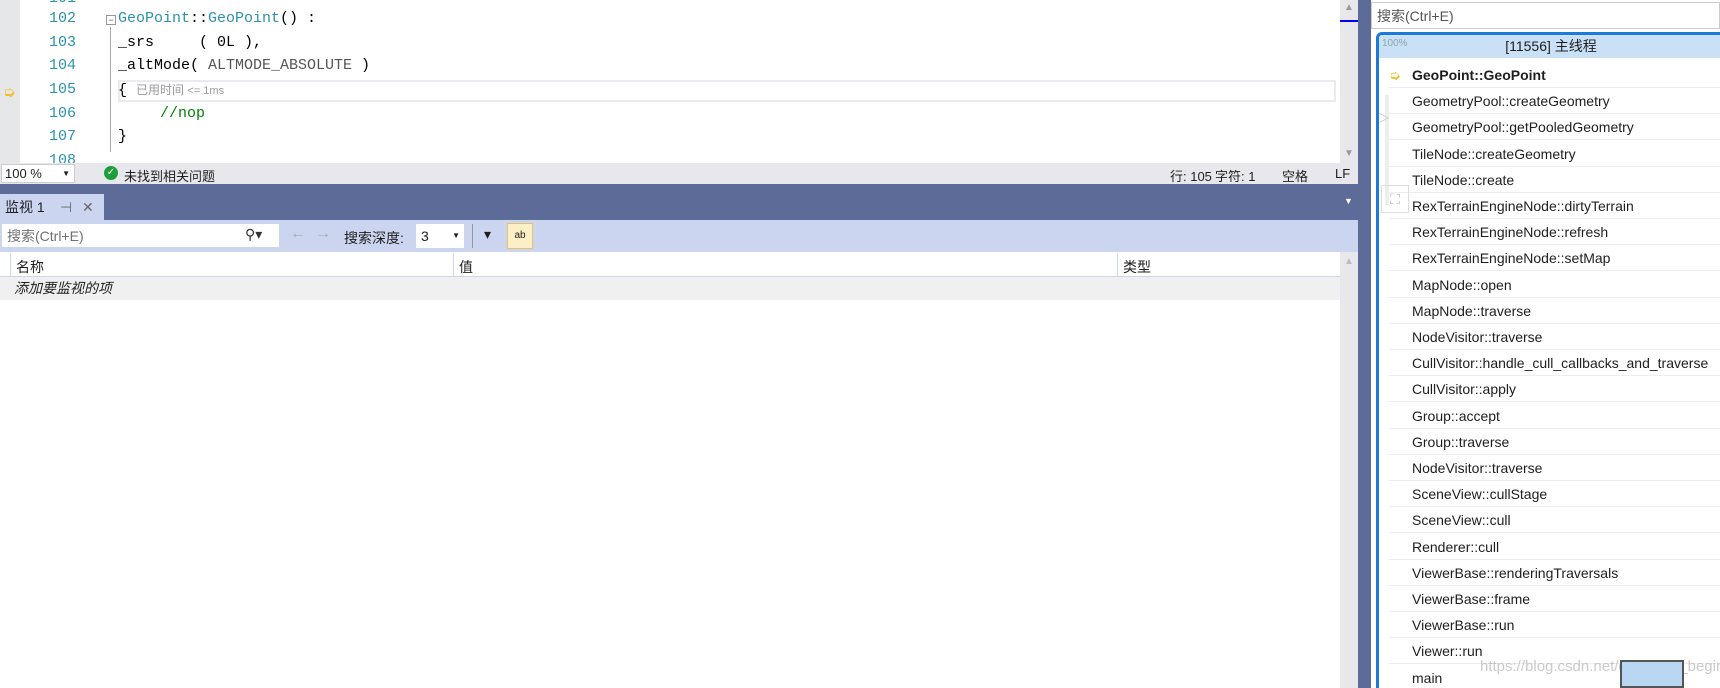 The image size is (1720, 688). What do you see at coordinates (66, 207) in the screenshot?
I see `pin-icon: ⊣` at bounding box center [66, 207].